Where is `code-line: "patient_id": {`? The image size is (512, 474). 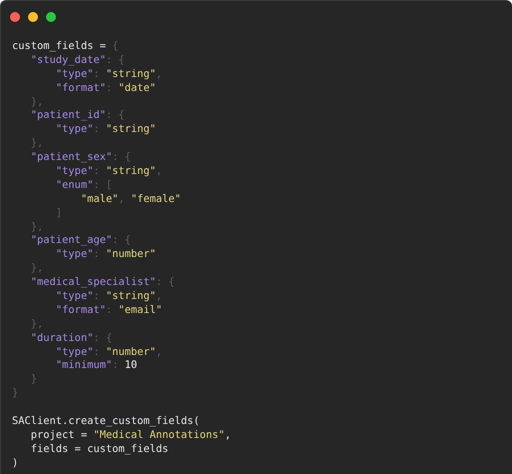
code-line: "patient_id": { is located at coordinates (77, 116).